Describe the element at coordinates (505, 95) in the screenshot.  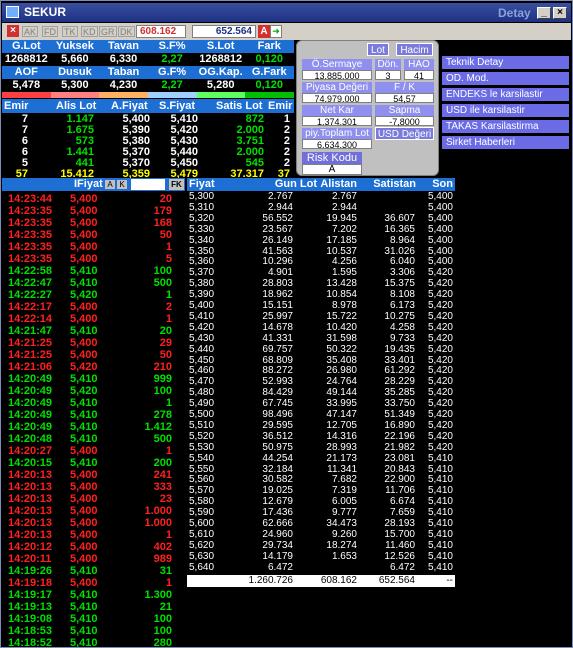
I see `menu-endeks: ENDEKS le karsilastir` at that location.